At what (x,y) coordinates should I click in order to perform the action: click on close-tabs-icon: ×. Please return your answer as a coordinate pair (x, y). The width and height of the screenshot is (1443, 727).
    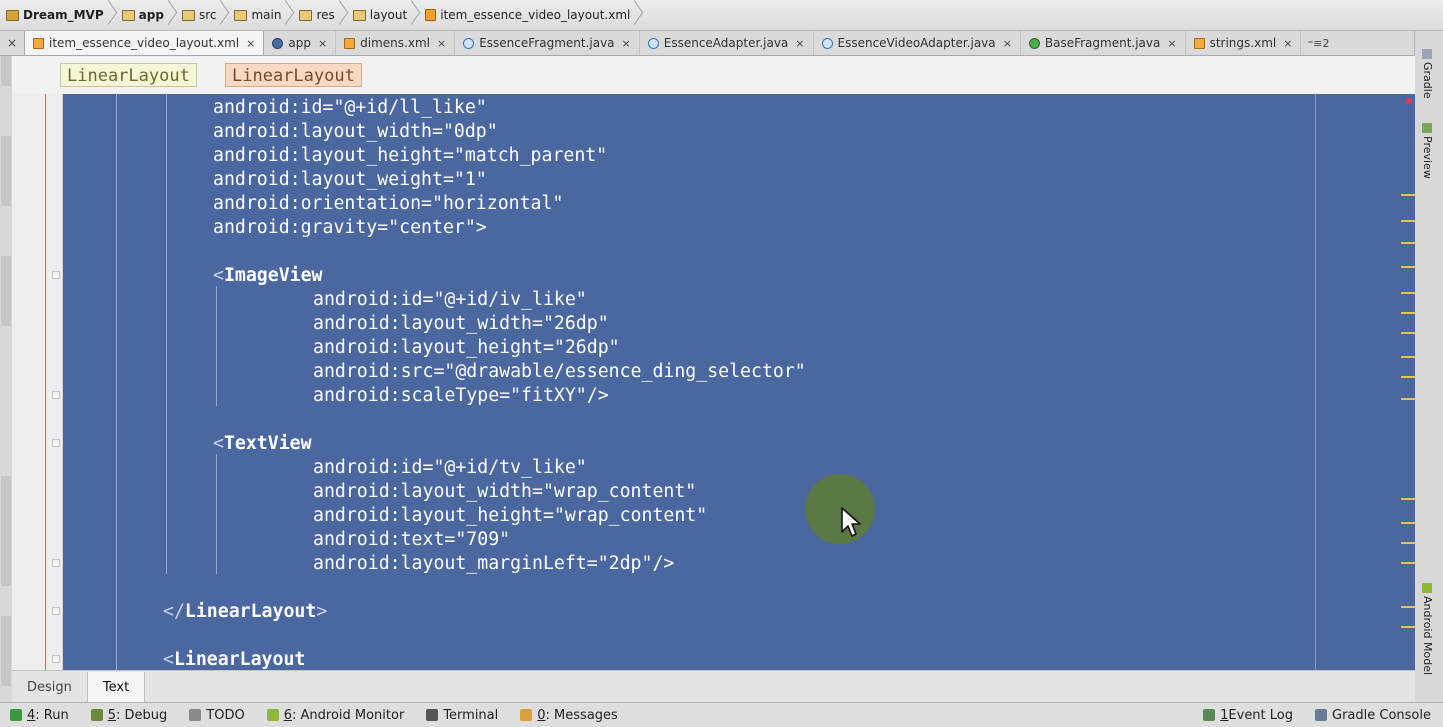
    Looking at the image, I should click on (12, 43).